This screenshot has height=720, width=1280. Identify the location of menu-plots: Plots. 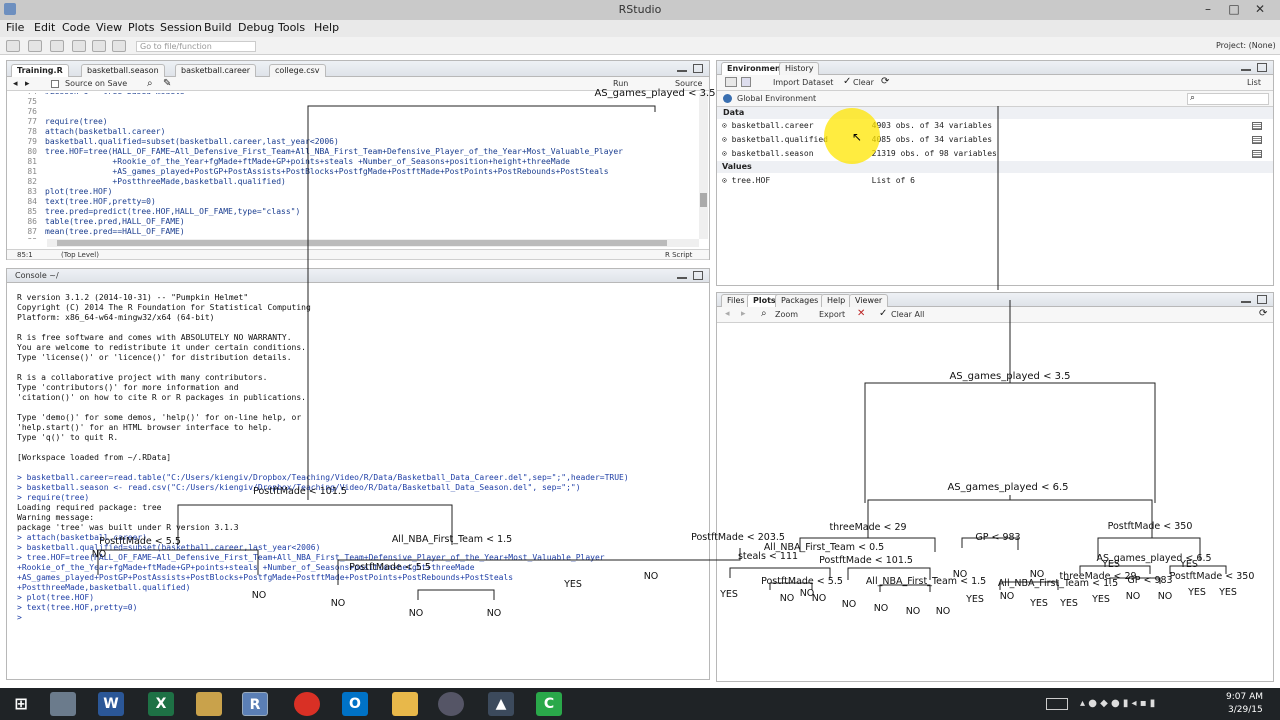
(141, 27).